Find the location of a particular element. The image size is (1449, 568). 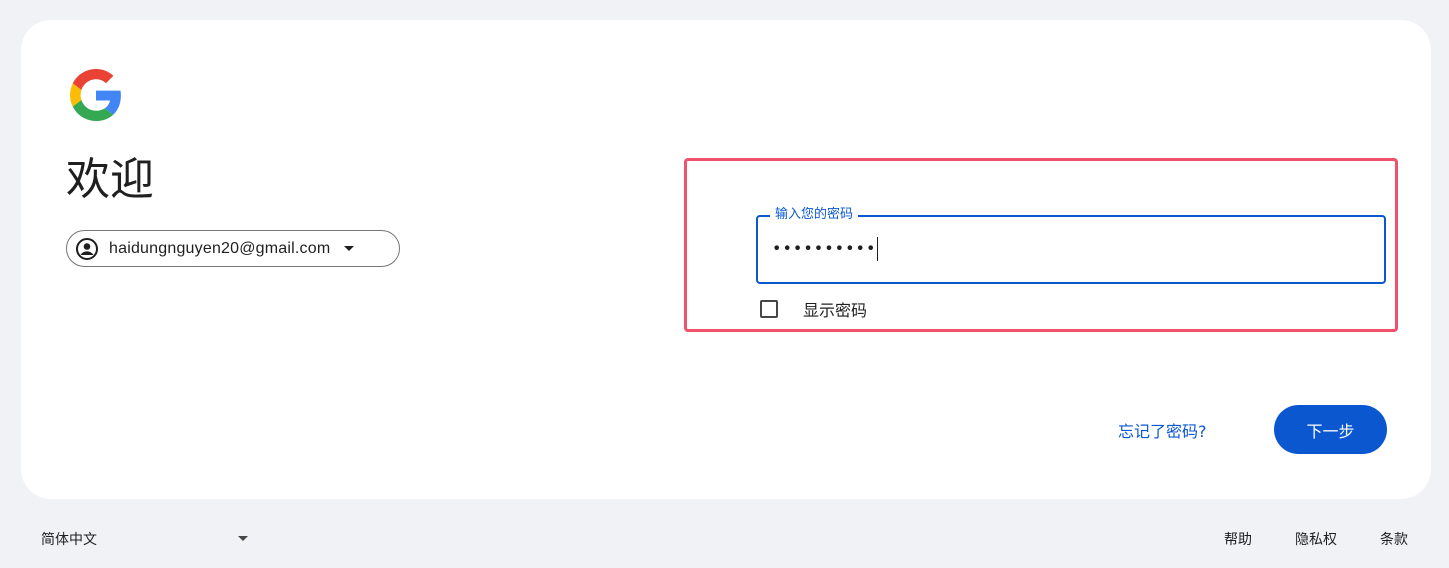

footer: 简体中文 帮助 隐私权 条款 is located at coordinates (724, 540).